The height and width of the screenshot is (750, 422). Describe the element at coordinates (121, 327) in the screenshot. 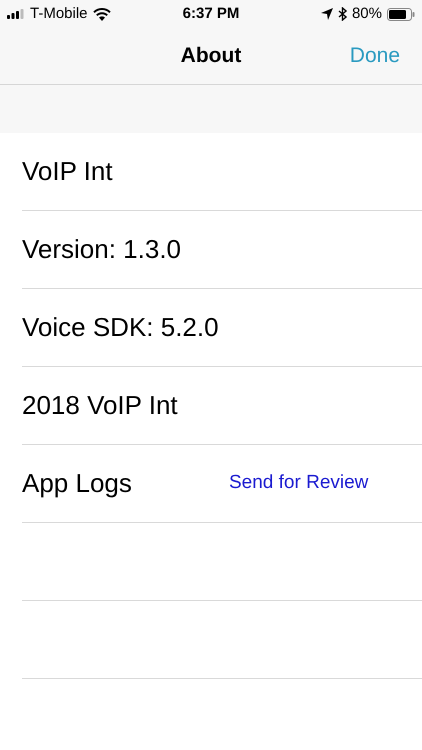

I see `row-label: Voice SDK: 5.2.0` at that location.